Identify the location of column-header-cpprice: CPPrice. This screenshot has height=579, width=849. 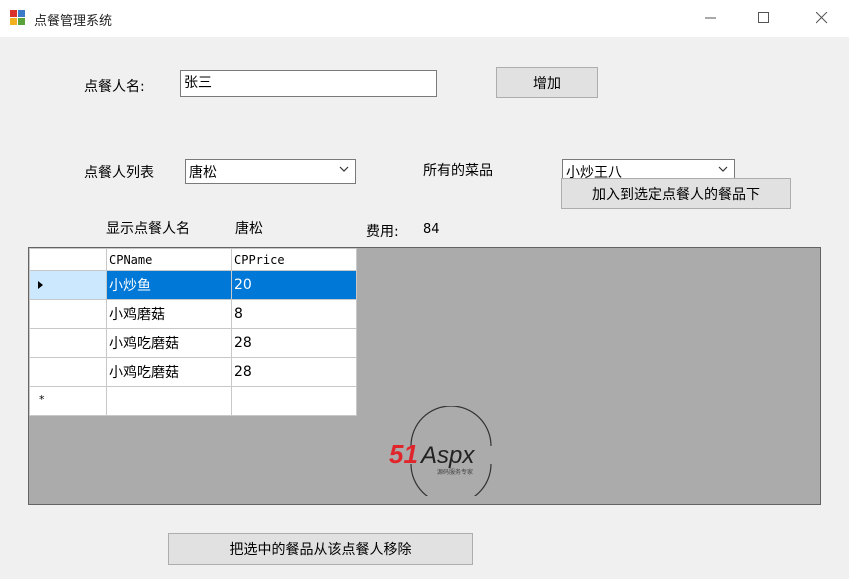
(294, 259).